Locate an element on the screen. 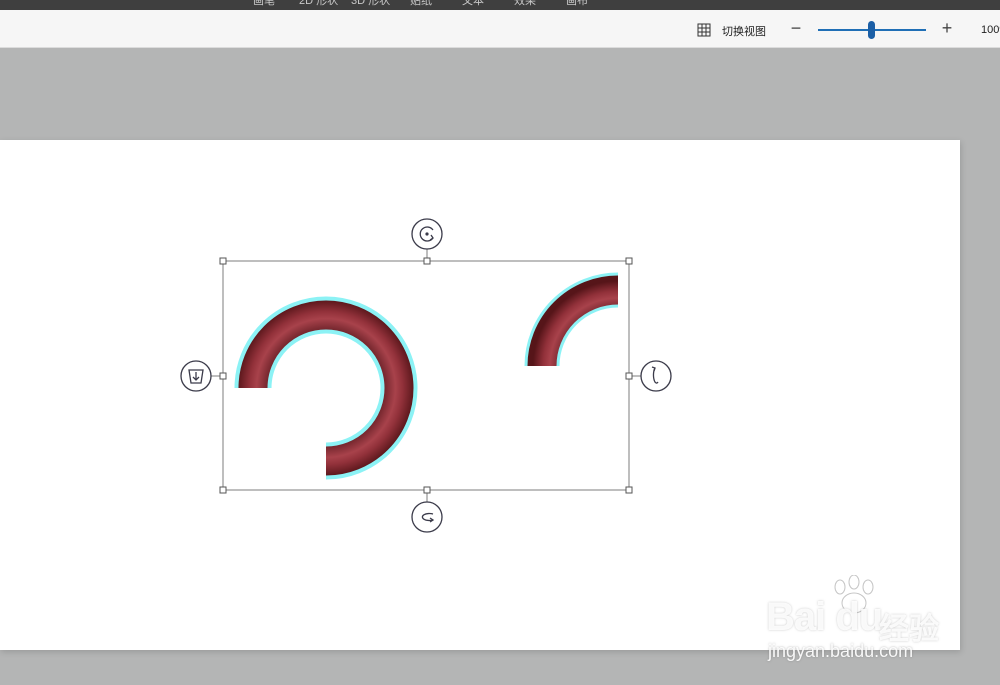 The height and width of the screenshot is (685, 1000). watermark-brand: Bai du is located at coordinates (824, 617).